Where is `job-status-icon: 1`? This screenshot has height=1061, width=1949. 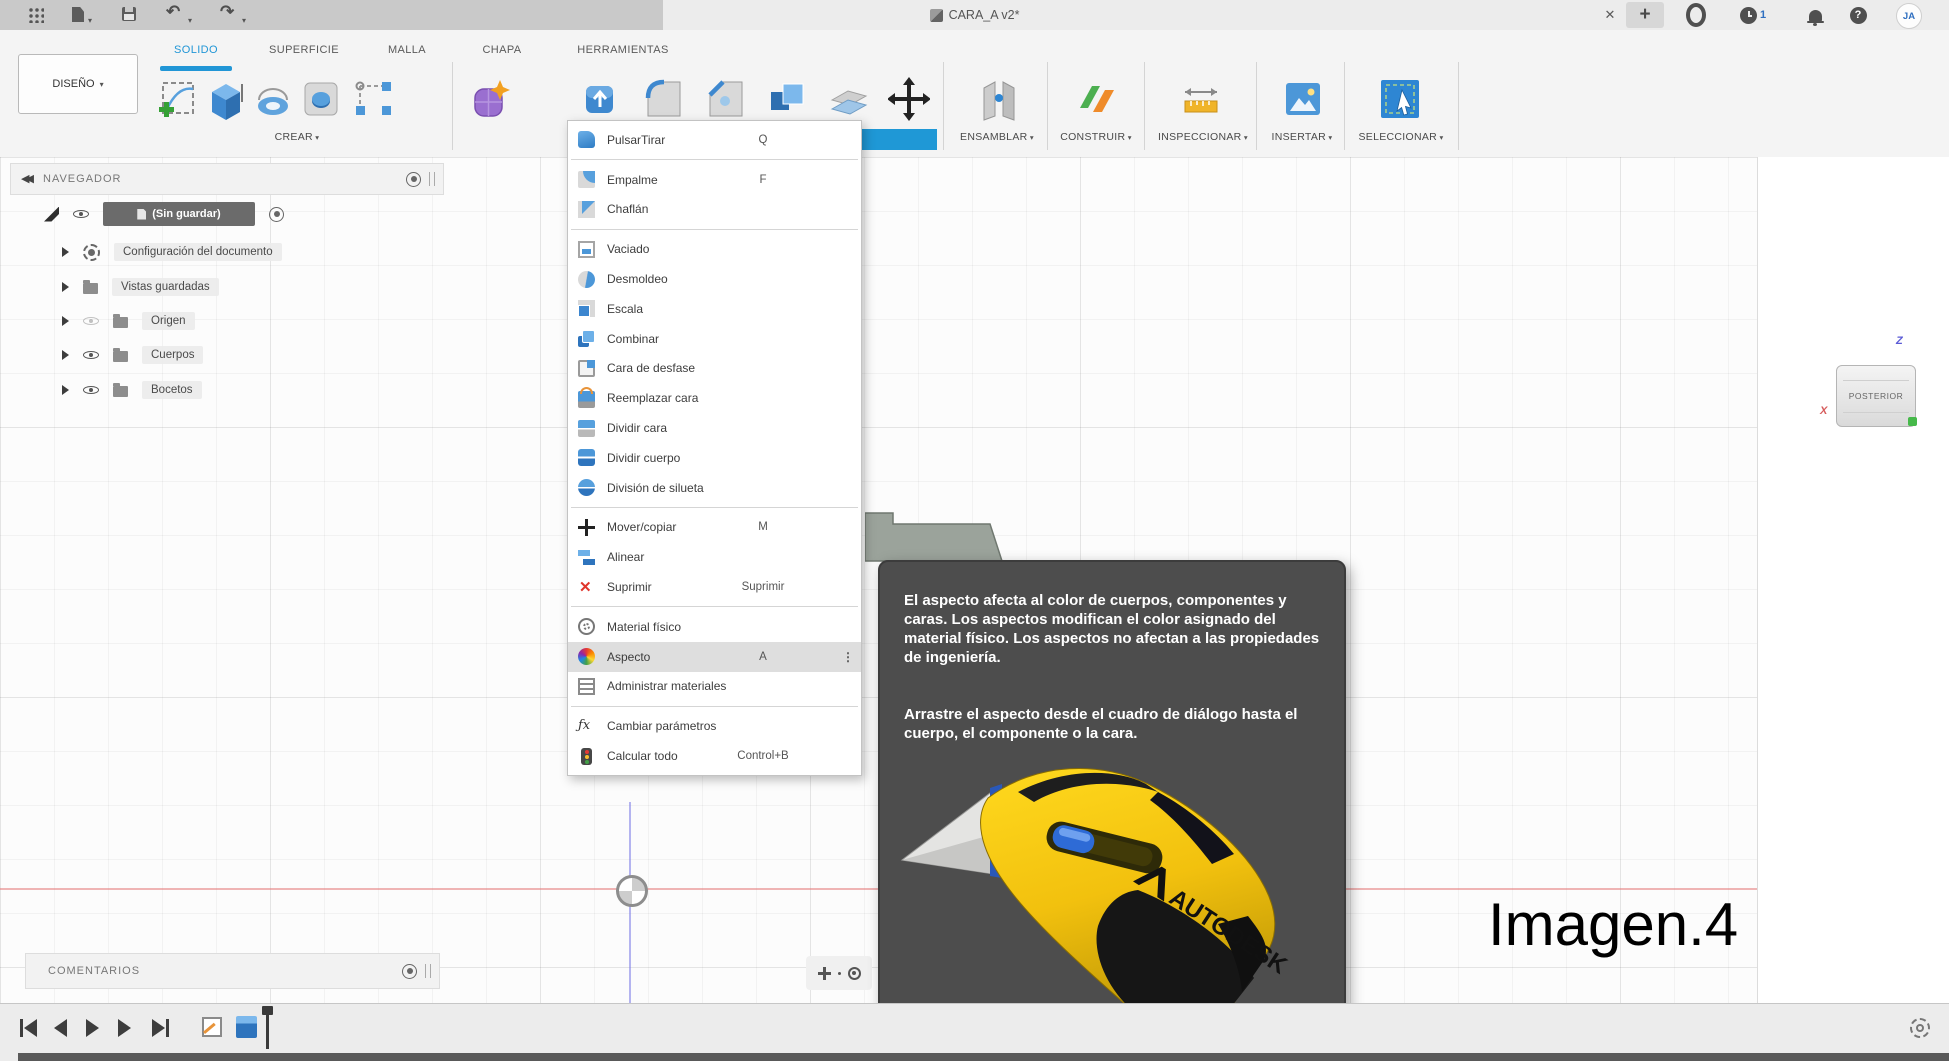
job-status-icon: 1 is located at coordinates (1753, 15).